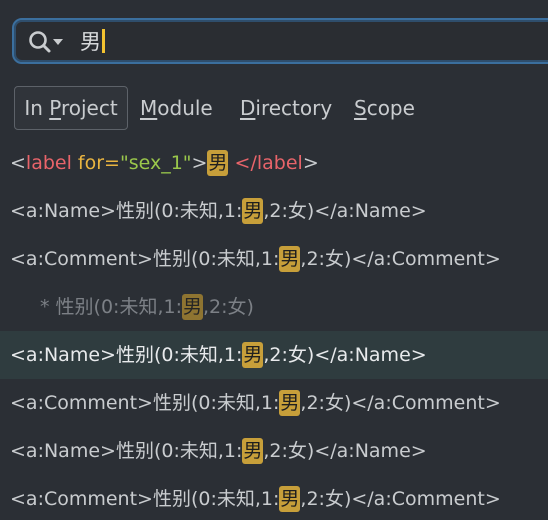 The height and width of the screenshot is (520, 548). What do you see at coordinates (95, 163) in the screenshot?
I see `attribute-name: for=` at bounding box center [95, 163].